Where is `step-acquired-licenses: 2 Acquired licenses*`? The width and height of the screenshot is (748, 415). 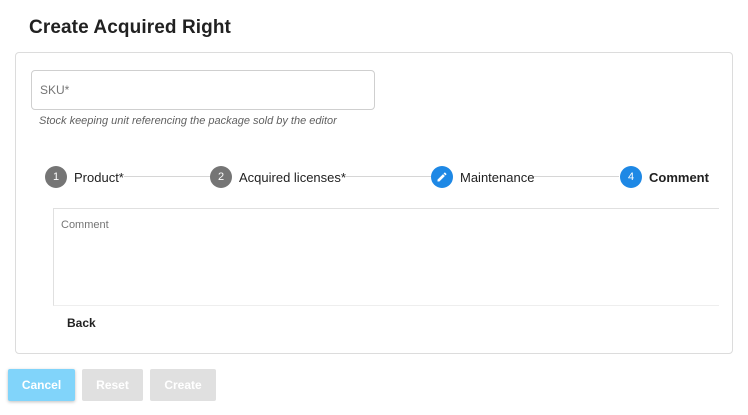
step-acquired-licenses: 2 Acquired licenses* is located at coordinates (278, 177).